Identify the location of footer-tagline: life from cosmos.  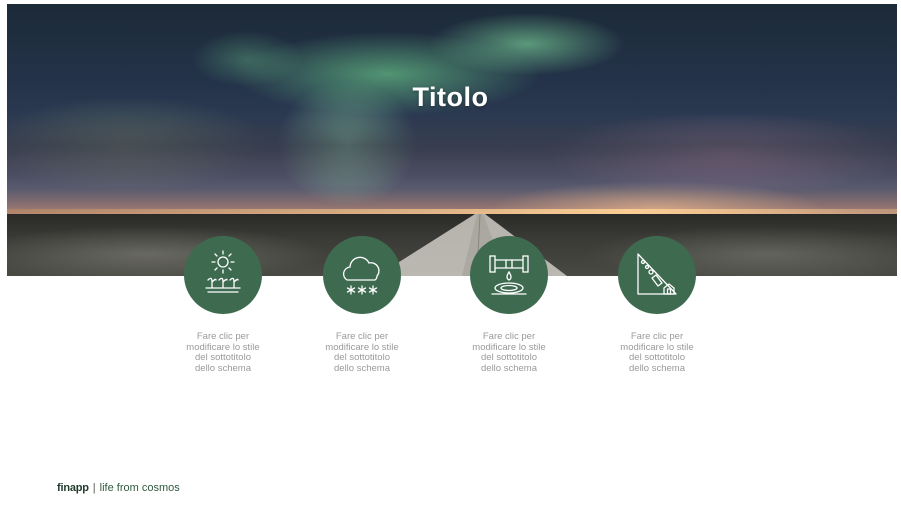
(139, 488).